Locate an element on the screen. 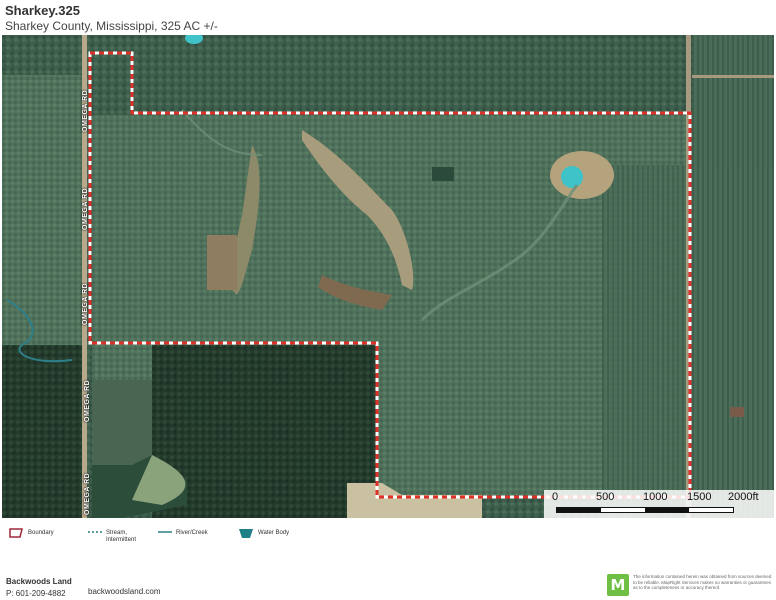  mapright-logo-icon: M is located at coordinates (618, 585).